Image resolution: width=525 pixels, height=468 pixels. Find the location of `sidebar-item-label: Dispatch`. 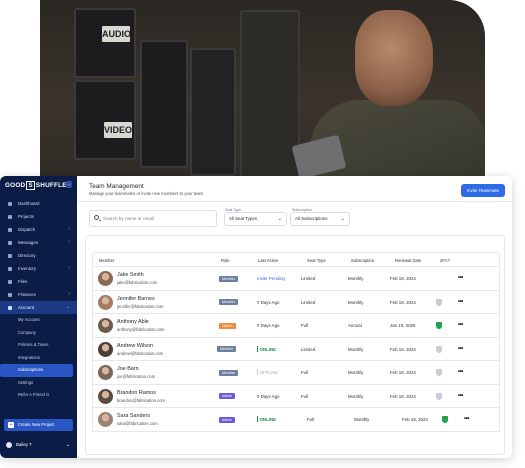

sidebar-item-label: Dispatch is located at coordinates (27, 229).